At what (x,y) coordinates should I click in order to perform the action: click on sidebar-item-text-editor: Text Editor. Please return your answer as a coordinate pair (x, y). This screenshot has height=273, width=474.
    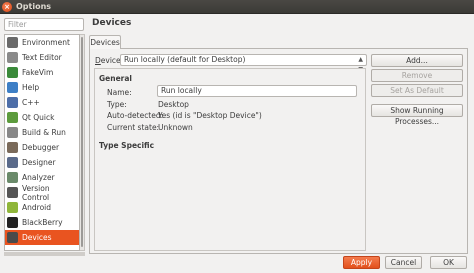
    Looking at the image, I should click on (42, 57).